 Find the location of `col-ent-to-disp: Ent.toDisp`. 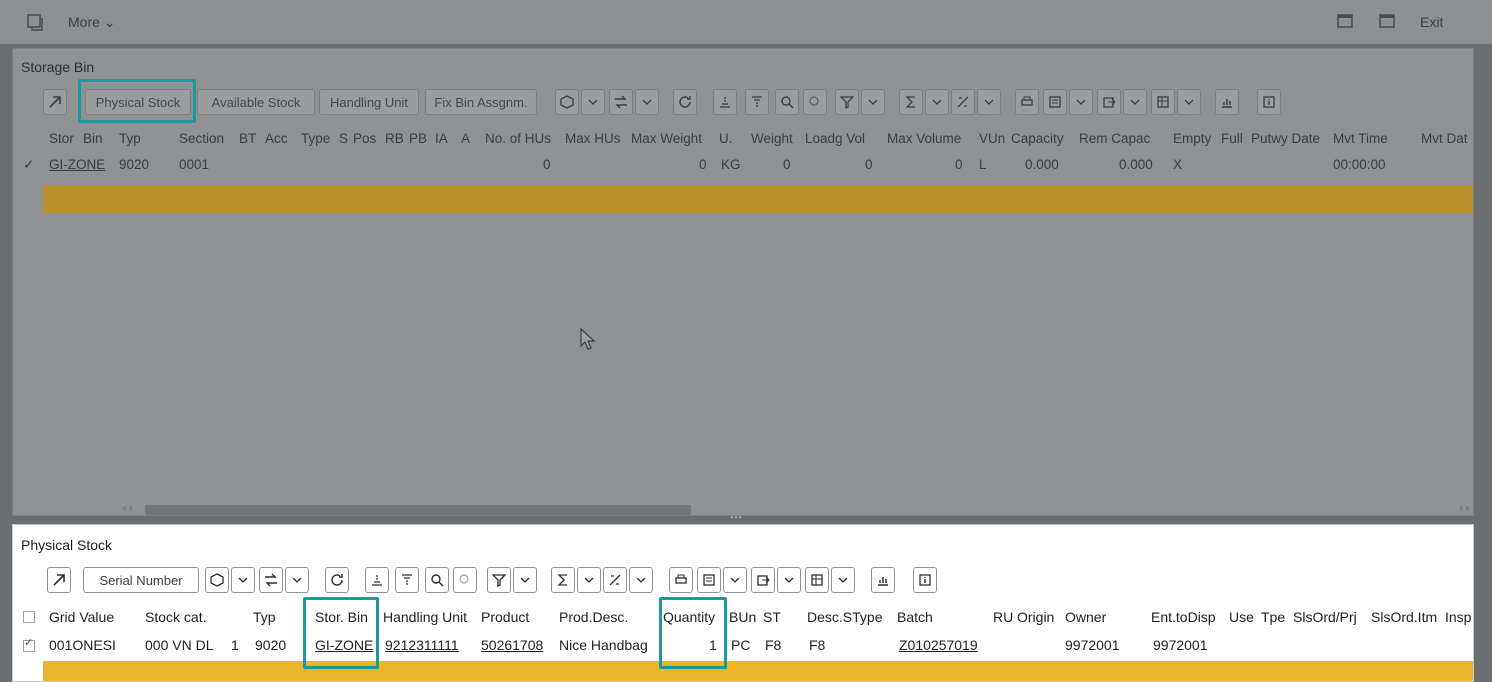

col-ent-to-disp: Ent.toDisp is located at coordinates (1183, 617).